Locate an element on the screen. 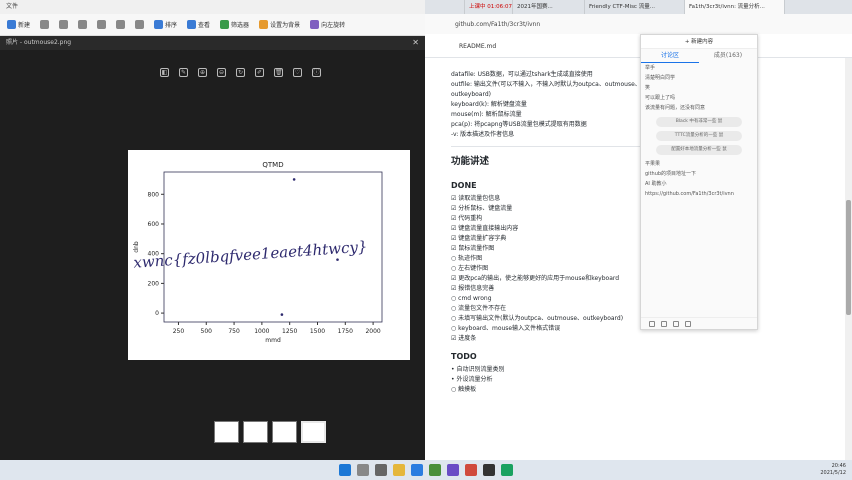 This screenshot has width=852, height=480. cut-icon is located at coordinates (45, 24).